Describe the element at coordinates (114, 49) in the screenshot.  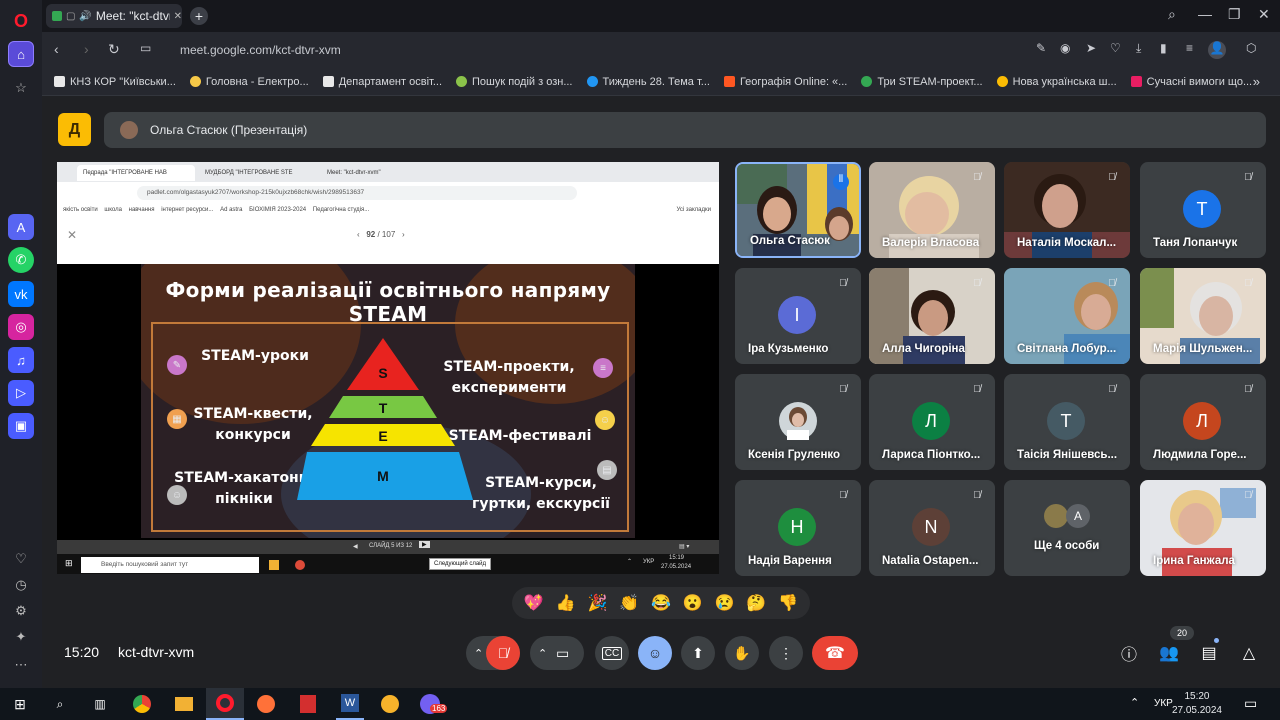
I see `reload-icon: ↻` at that location.